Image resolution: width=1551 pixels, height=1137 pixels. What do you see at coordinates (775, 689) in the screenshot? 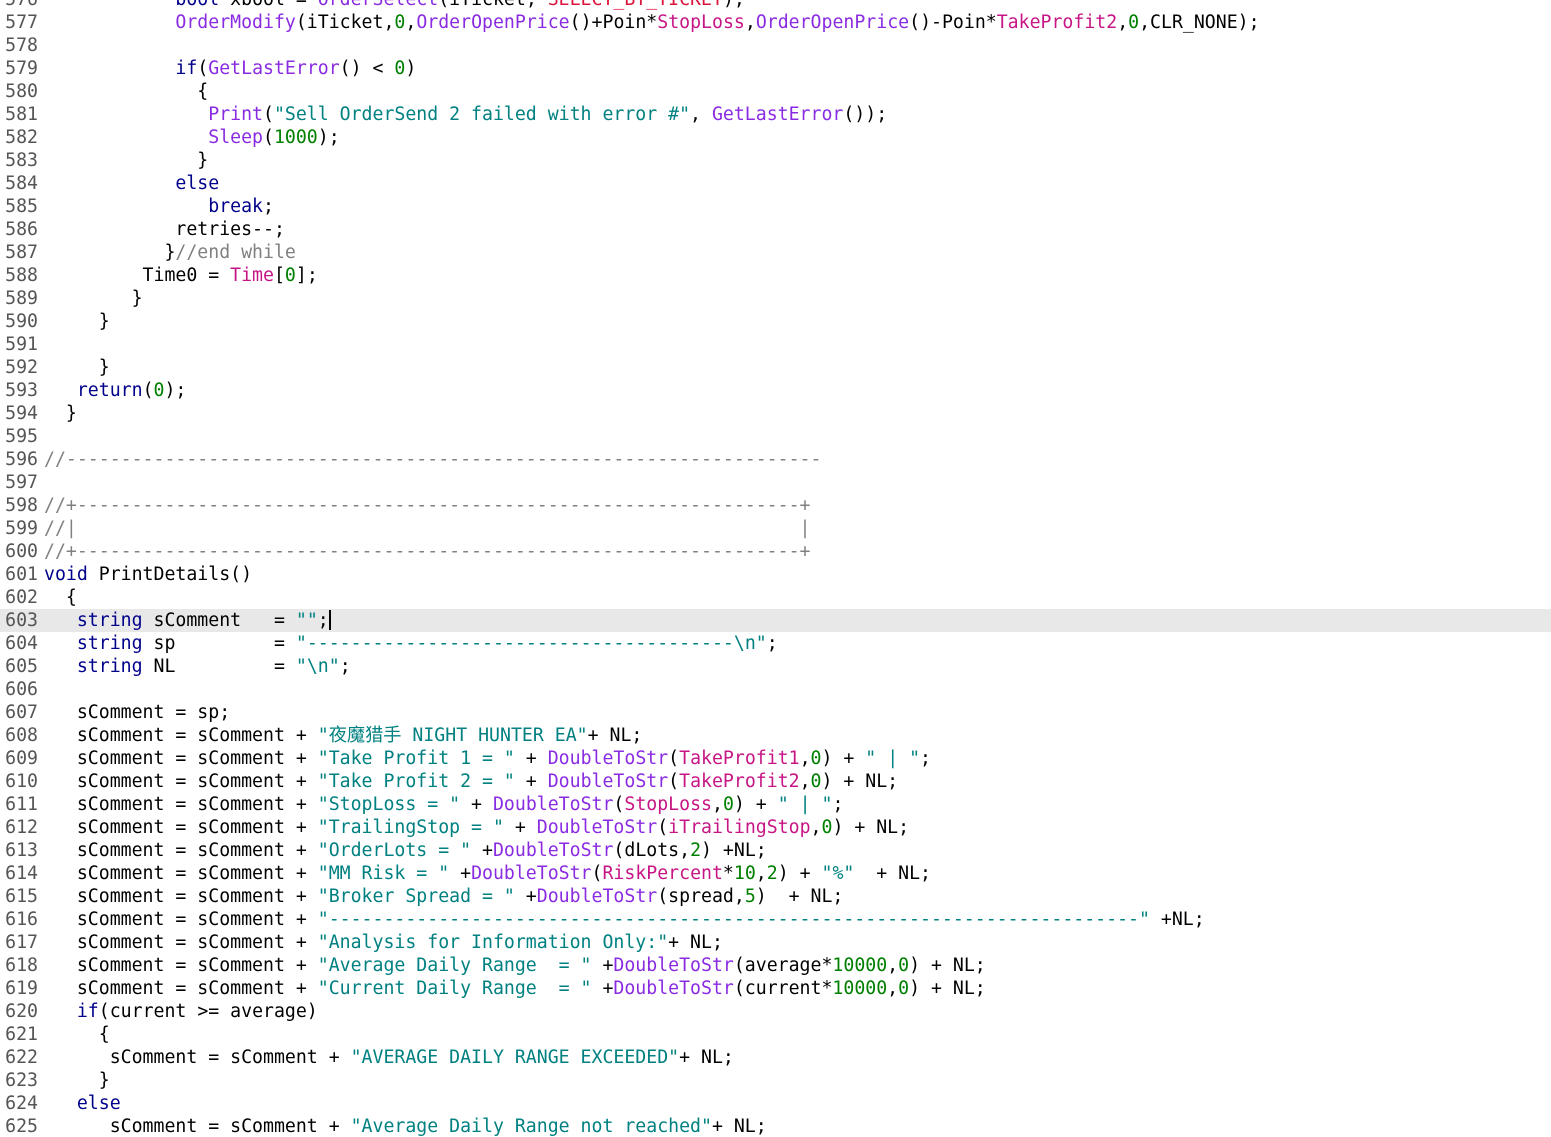
I see `code-line: 606` at bounding box center [775, 689].